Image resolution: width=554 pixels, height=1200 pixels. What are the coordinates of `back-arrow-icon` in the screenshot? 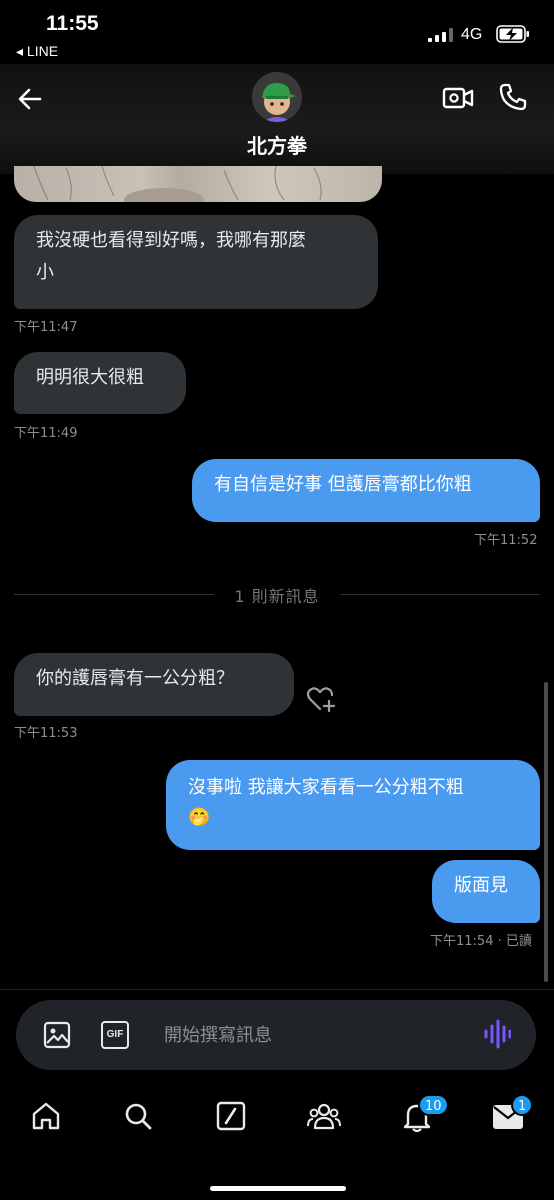 It's located at (30, 99).